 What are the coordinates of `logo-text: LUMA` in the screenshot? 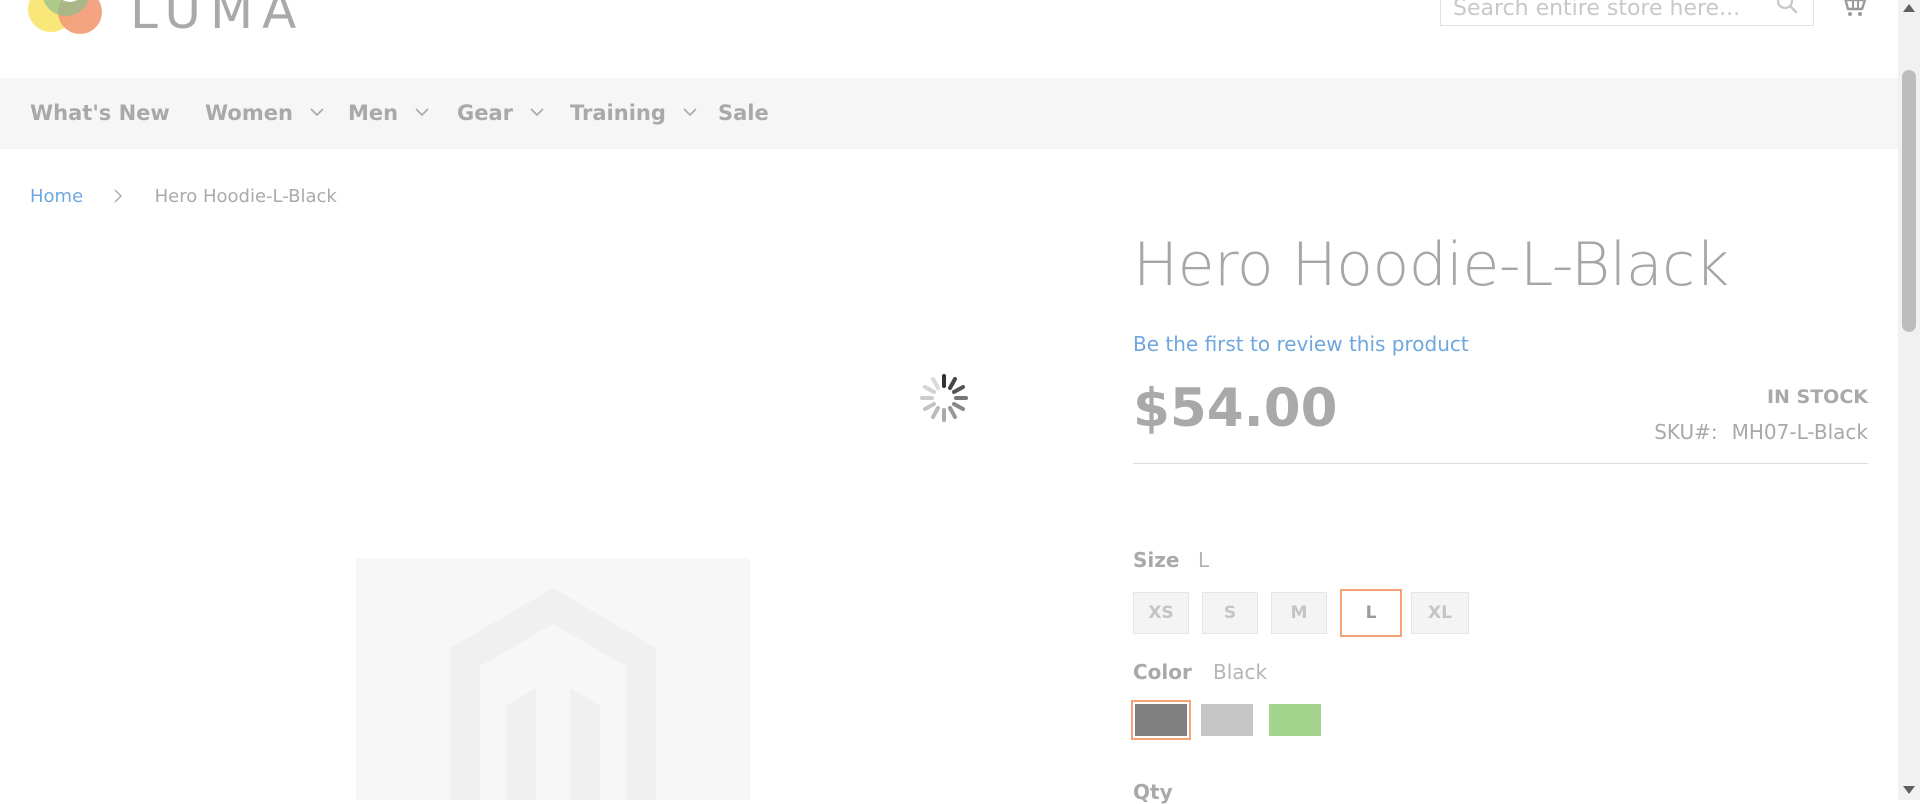 It's located at (217, 20).